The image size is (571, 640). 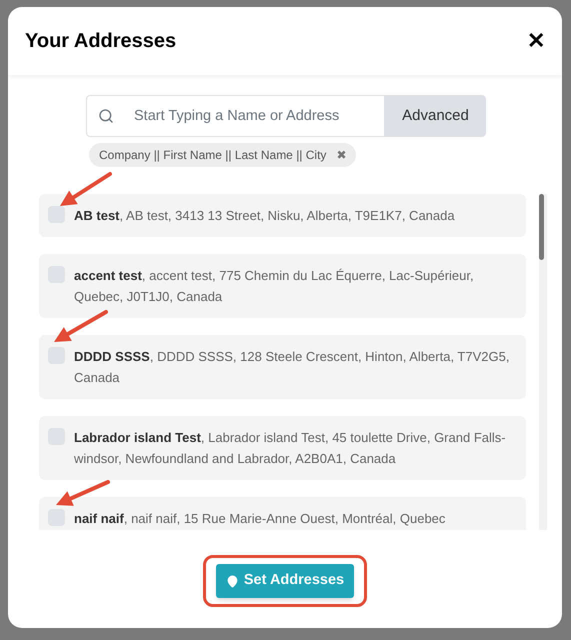 I want to click on address-item: AB test, AB test, 3413 13 Street, Nisku, Alberta, T9E1K7, Canada, so click(x=282, y=215).